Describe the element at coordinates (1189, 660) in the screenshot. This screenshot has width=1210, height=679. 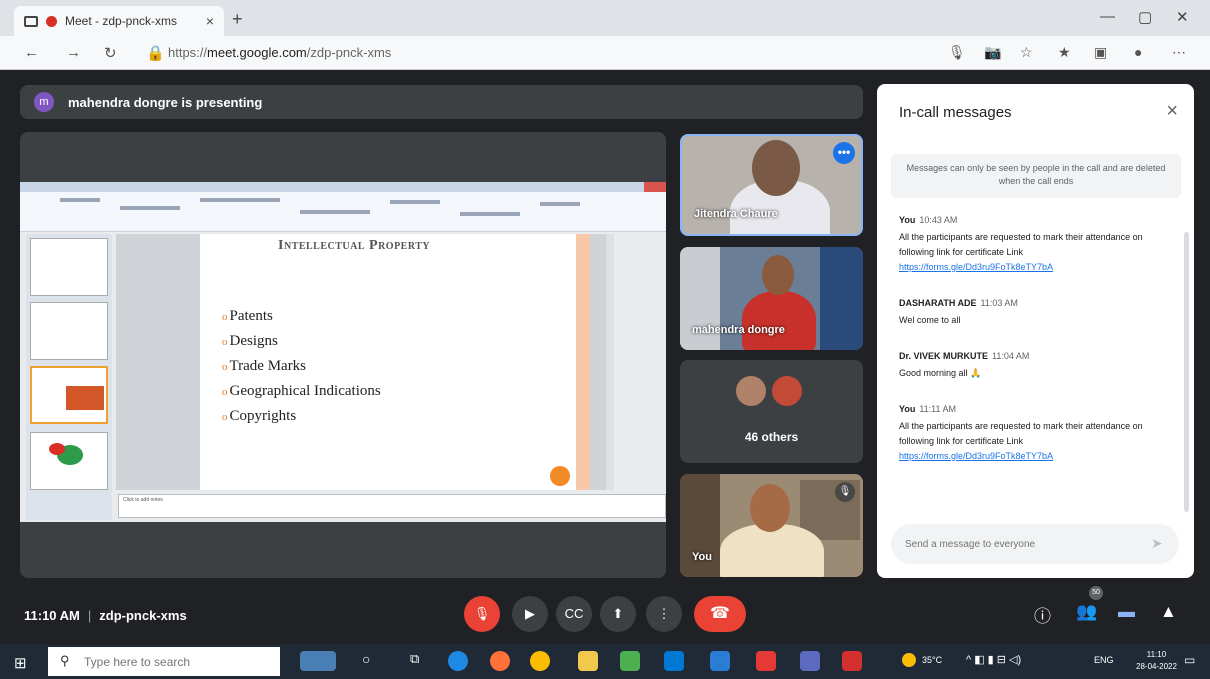
I see `notifications-icon: ▭` at that location.